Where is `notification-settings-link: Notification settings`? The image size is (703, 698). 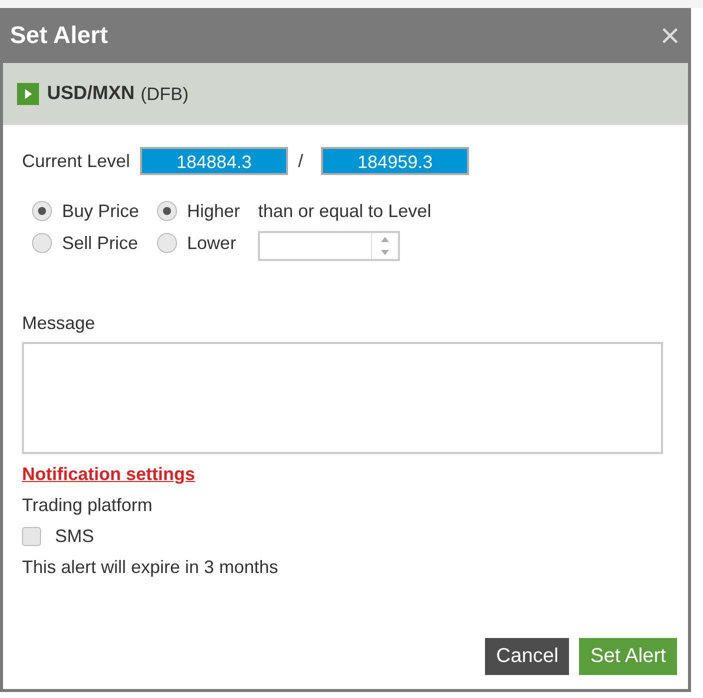
notification-settings-link: Notification settings is located at coordinates (109, 474).